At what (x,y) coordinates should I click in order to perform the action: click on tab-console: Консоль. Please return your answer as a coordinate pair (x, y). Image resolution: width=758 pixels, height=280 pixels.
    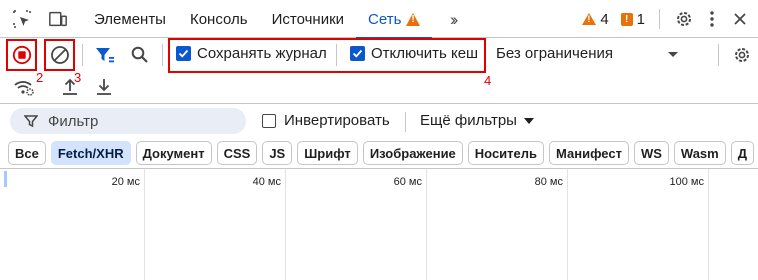
    Looking at the image, I should click on (219, 19).